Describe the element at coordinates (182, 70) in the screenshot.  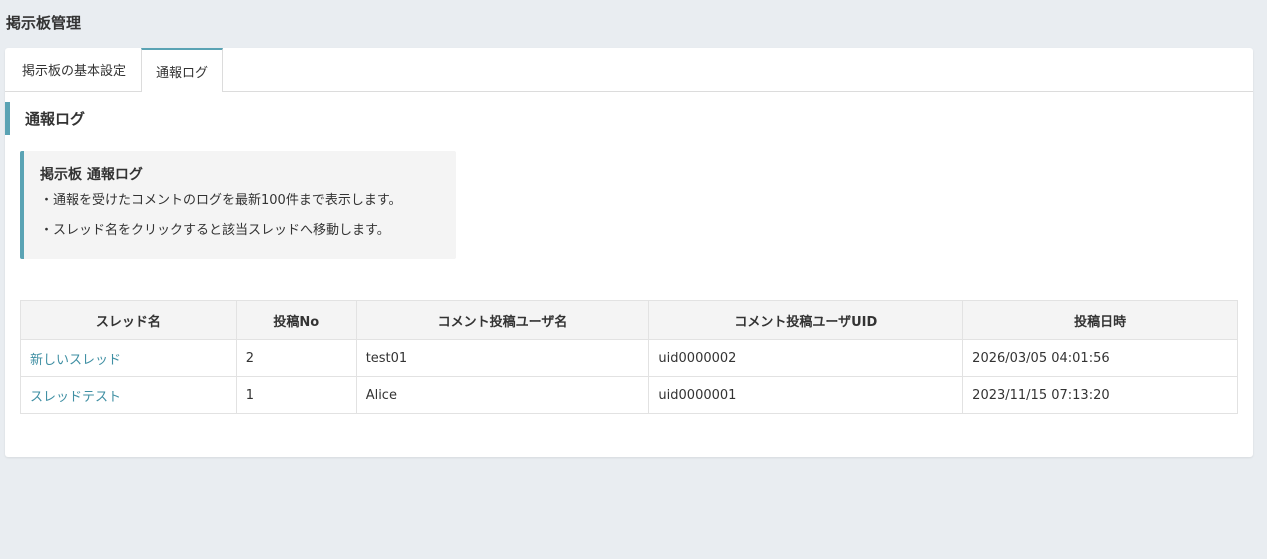
I see `tab-report-log: 通報ログ` at that location.